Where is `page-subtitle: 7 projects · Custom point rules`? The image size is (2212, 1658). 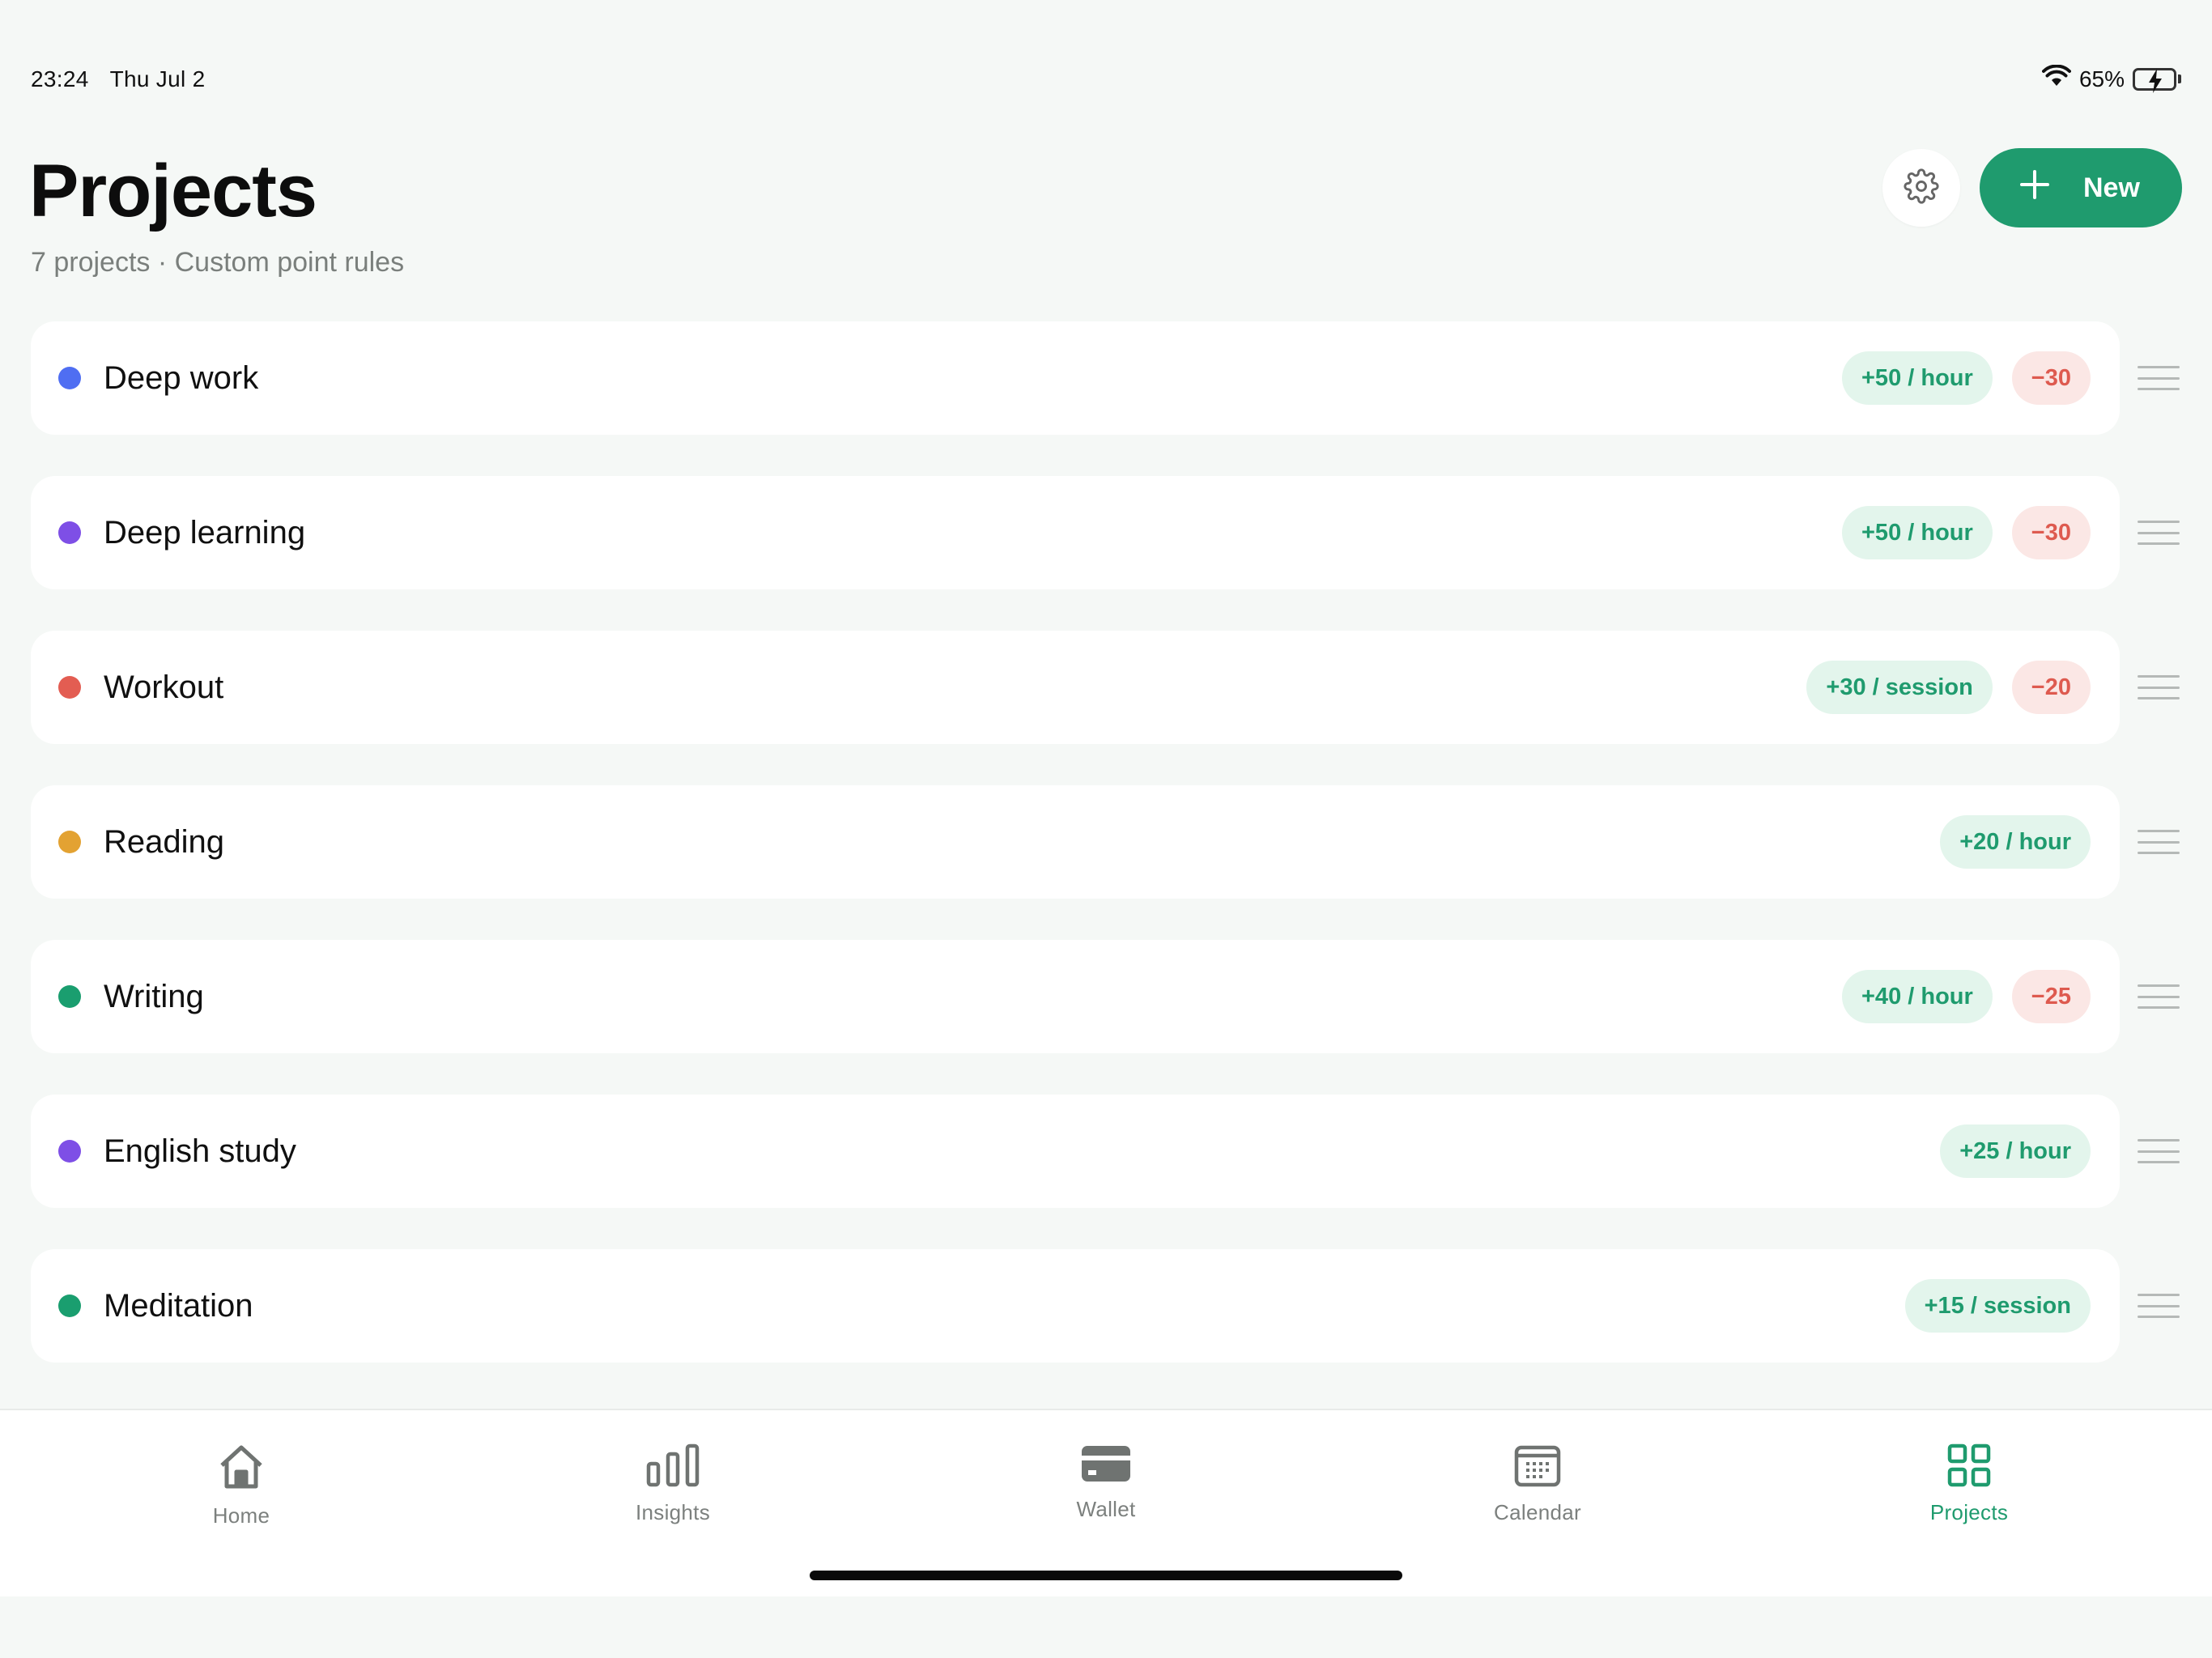 page-subtitle: 7 projects · Custom point rules is located at coordinates (218, 262).